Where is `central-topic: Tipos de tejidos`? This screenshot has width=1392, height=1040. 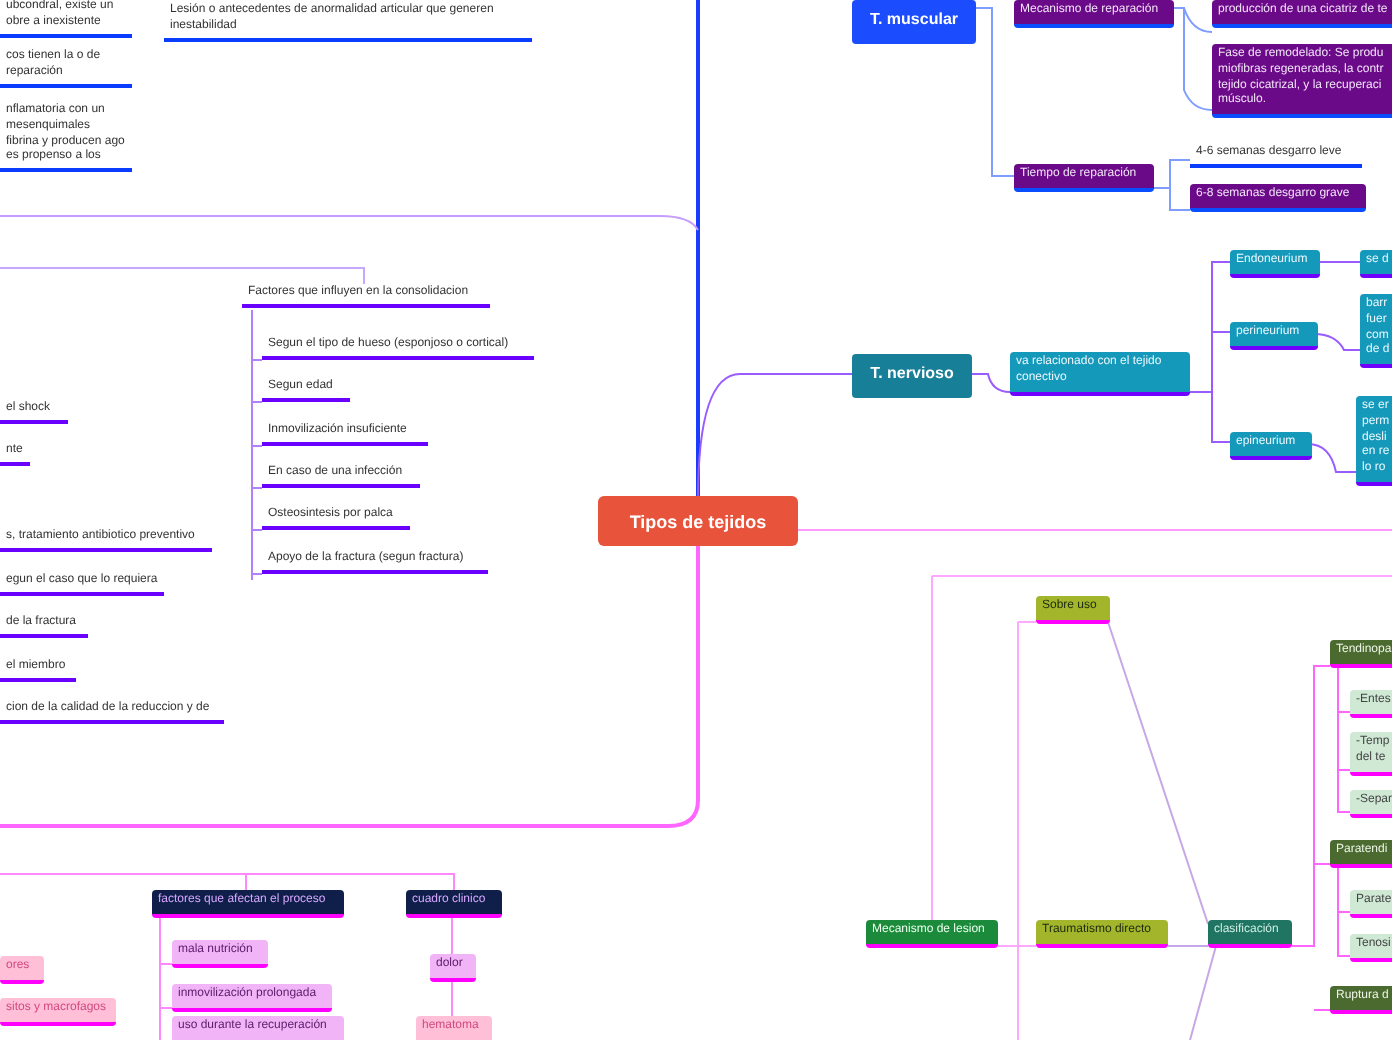
central-topic: Tipos de tejidos is located at coordinates (698, 521).